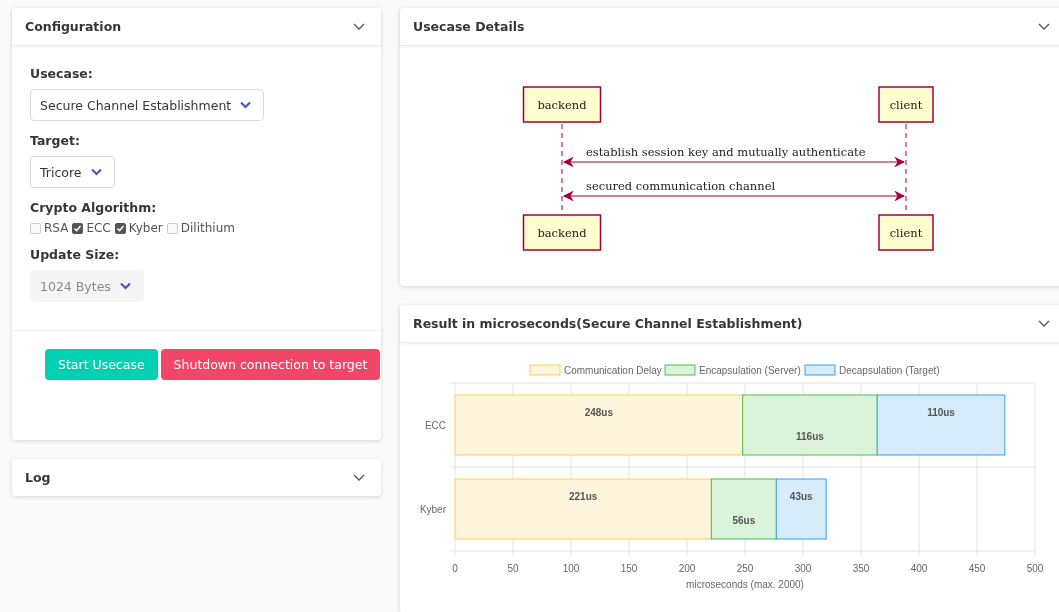 The height and width of the screenshot is (612, 1059). What do you see at coordinates (861, 568) in the screenshot?
I see `axis-tick-label: 350` at bounding box center [861, 568].